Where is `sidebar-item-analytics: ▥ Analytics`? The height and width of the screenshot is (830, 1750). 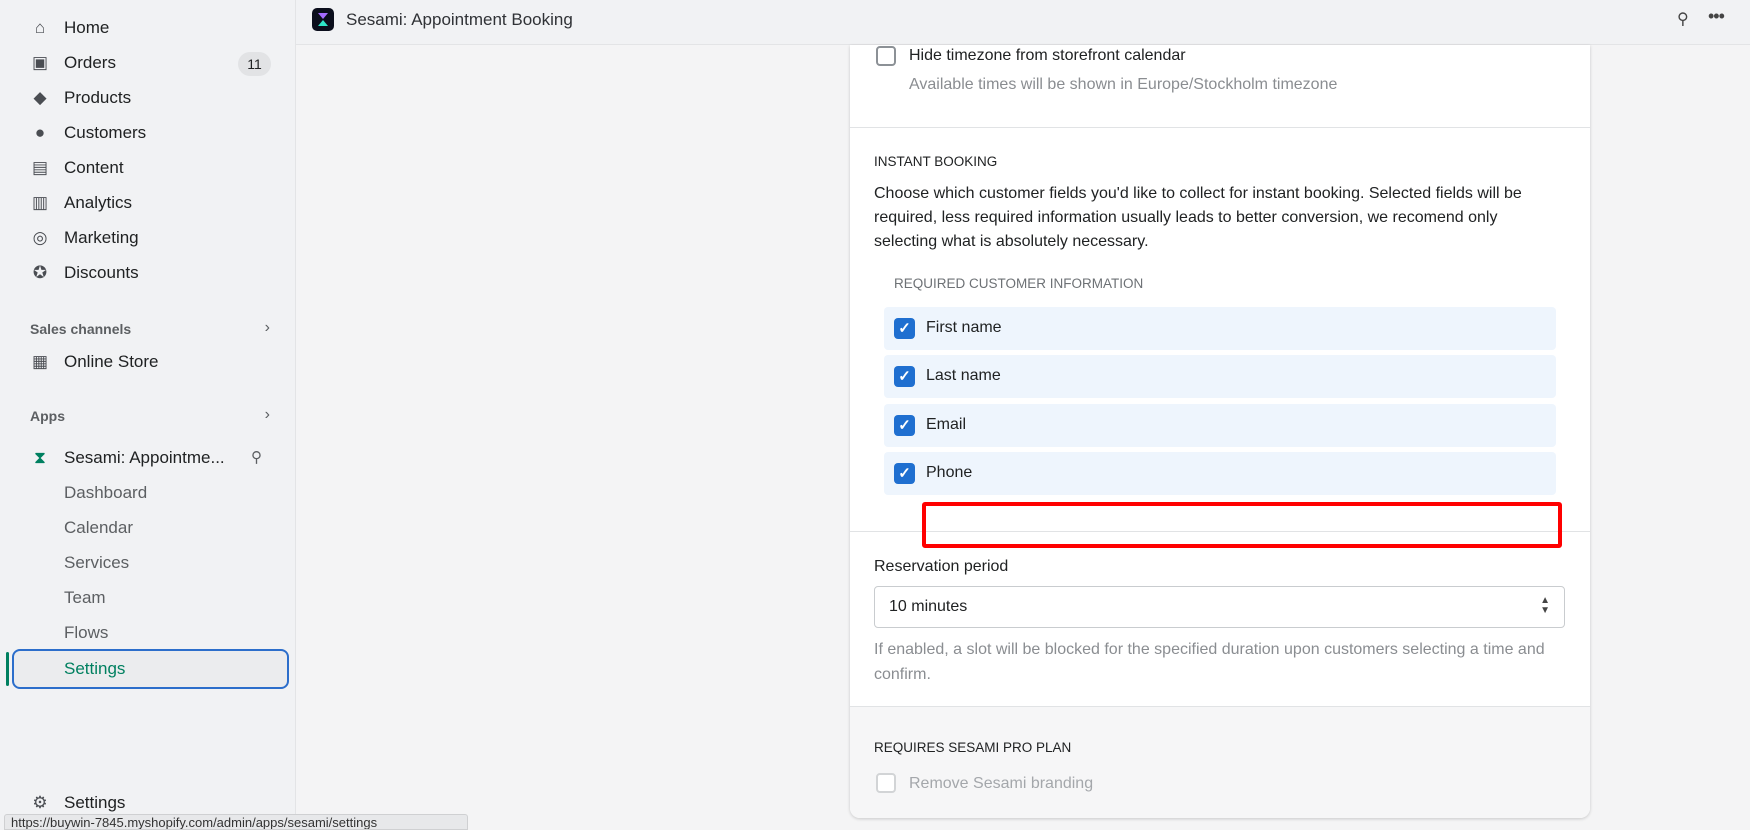
sidebar-item-analytics: ▥ Analytics is located at coordinates (81, 203).